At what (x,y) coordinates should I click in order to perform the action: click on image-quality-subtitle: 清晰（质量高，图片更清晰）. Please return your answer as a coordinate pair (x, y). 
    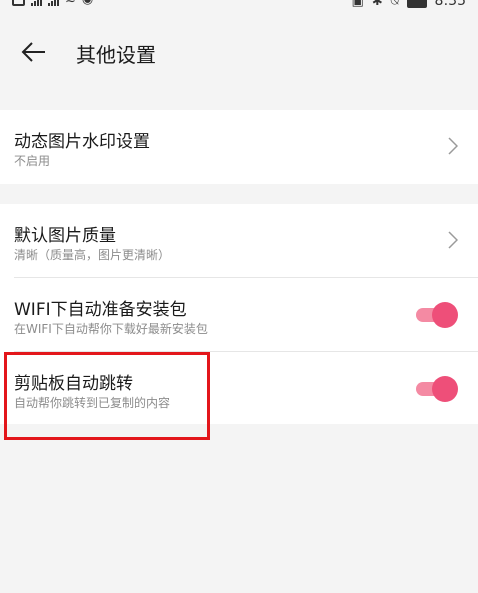
    Looking at the image, I should click on (92, 255).